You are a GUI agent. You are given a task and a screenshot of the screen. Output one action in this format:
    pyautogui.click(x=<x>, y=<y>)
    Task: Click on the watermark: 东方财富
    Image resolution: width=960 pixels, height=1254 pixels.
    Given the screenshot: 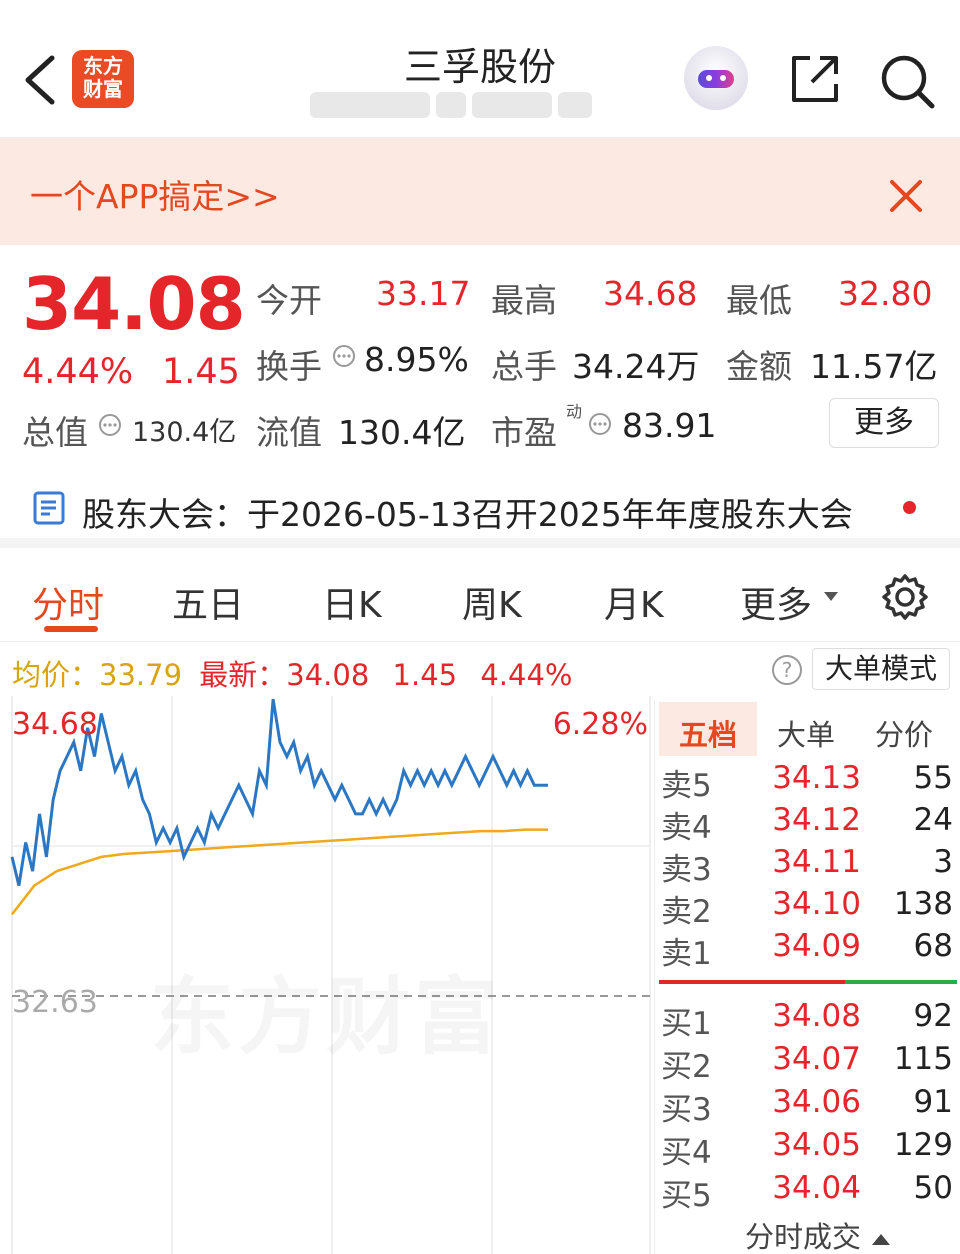 What is the action you would take?
    pyautogui.click(x=326, y=1010)
    